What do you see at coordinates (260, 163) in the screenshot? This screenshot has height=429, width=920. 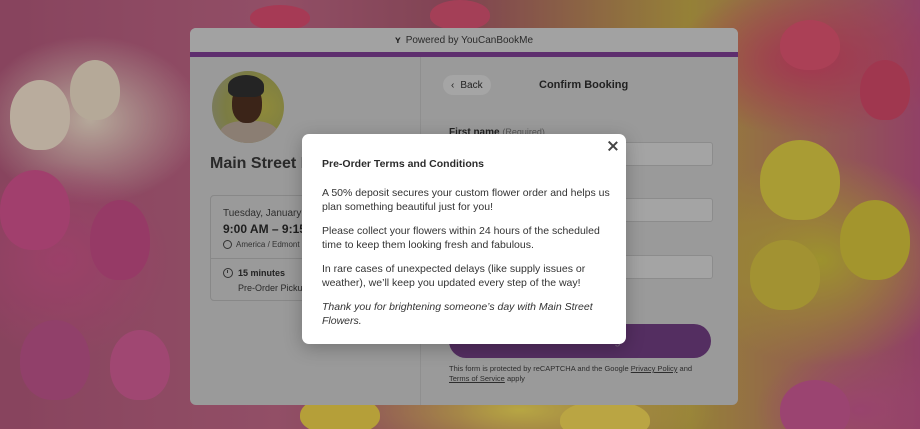 I see `page-title: Main Street F` at bounding box center [260, 163].